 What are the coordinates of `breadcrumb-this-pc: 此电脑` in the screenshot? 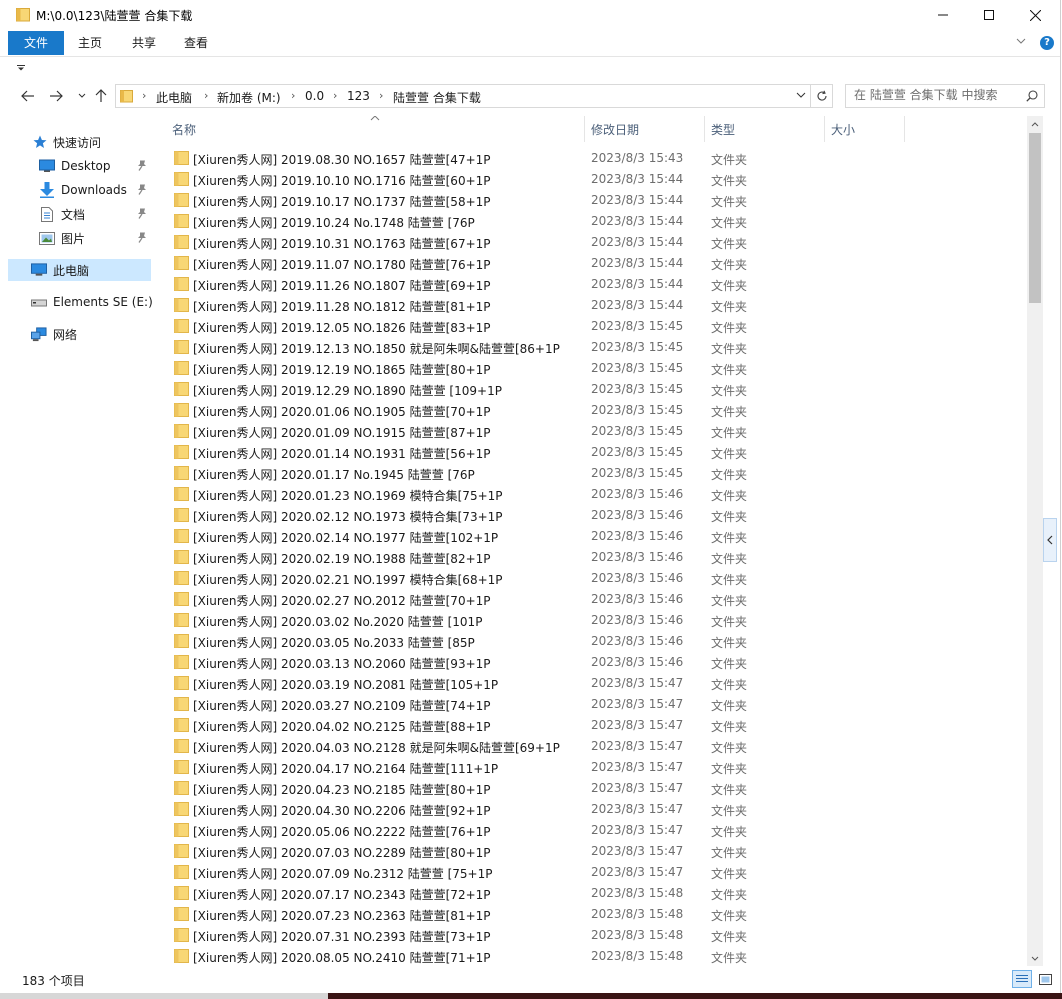 It's located at (174, 97).